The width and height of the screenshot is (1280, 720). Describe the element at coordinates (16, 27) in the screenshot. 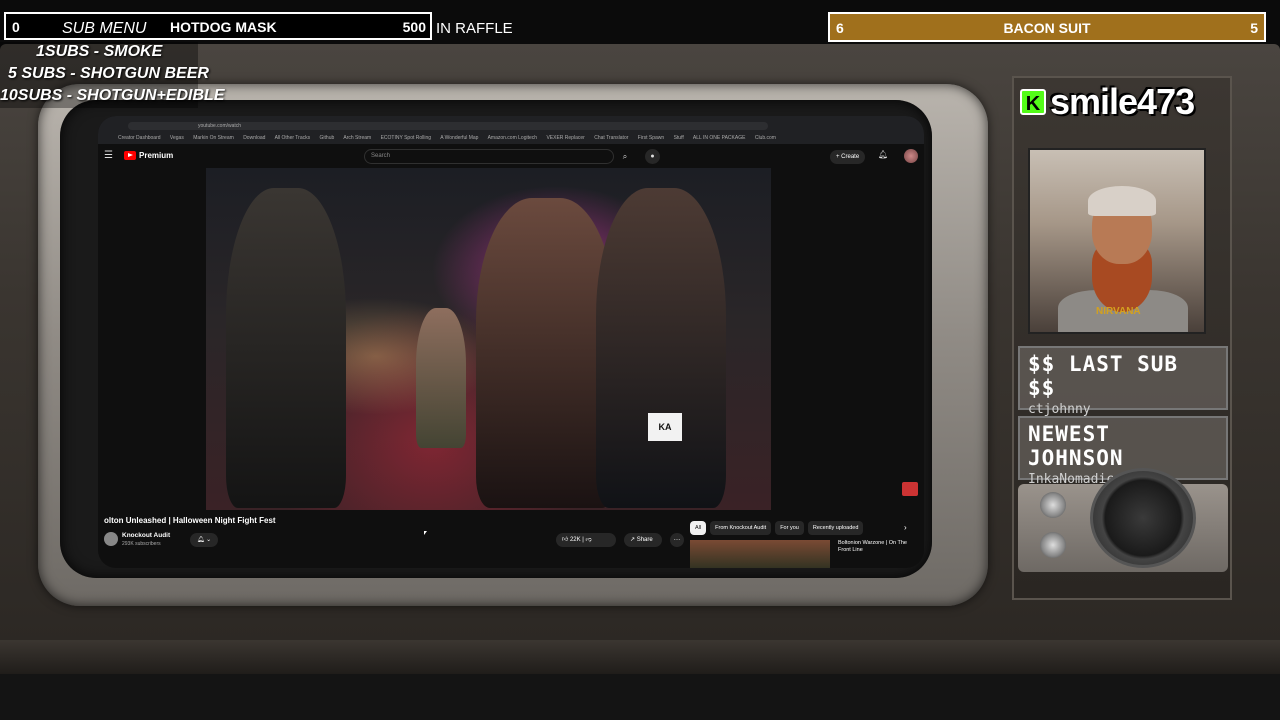

I see `sub-goal-count: 0` at that location.